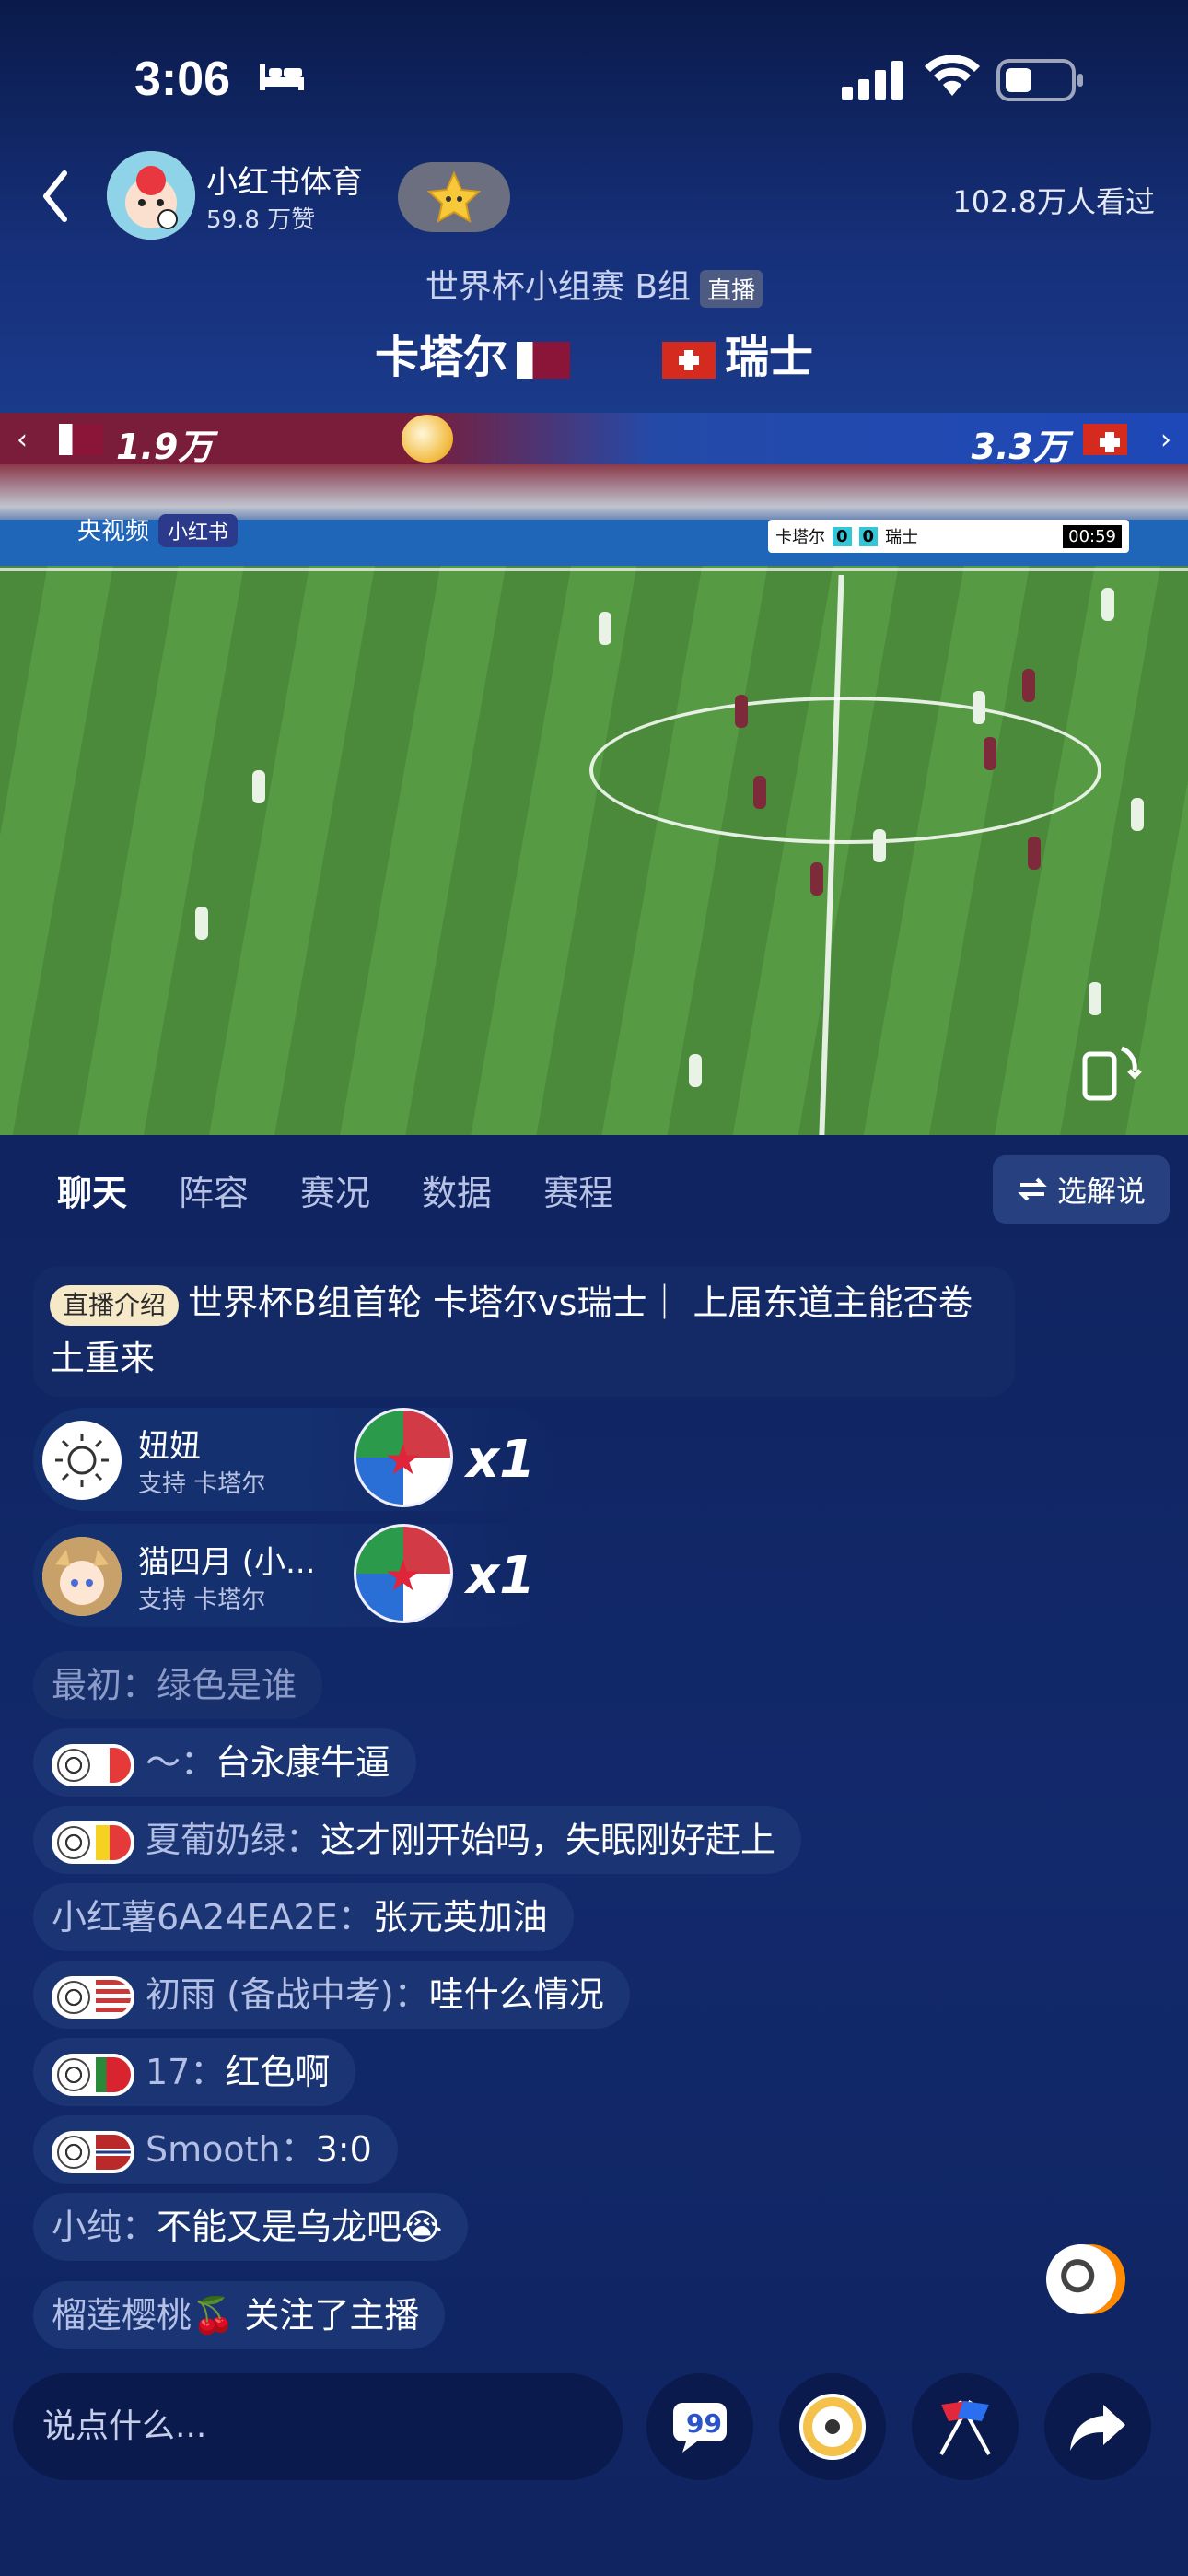 The width and height of the screenshot is (1188, 2576). Describe the element at coordinates (233, 1840) in the screenshot. I see `chat-username: 夏葡奶绿：` at that location.